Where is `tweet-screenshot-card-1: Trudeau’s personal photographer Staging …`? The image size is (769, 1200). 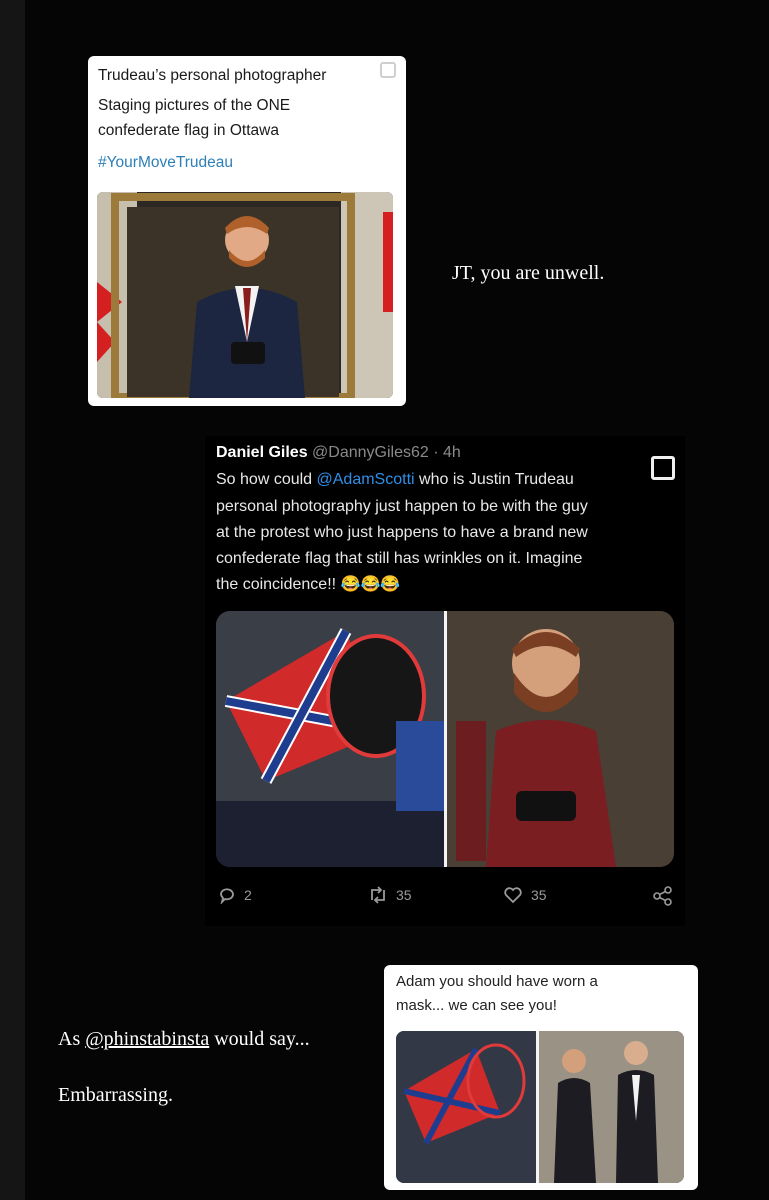
tweet-screenshot-card-1: Trudeau’s personal photographer Staging … is located at coordinates (247, 231).